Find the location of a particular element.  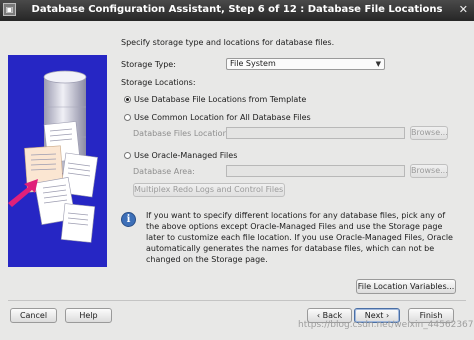

radio-common-location is located at coordinates (127, 117).